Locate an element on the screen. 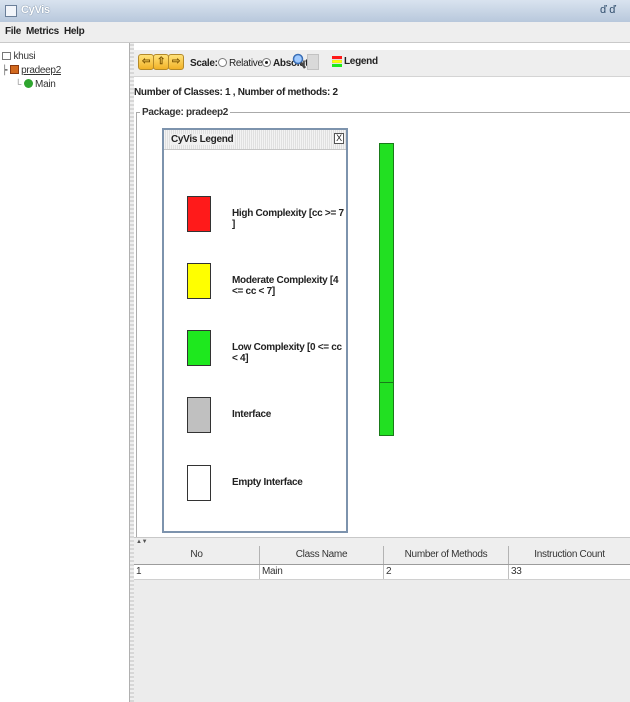  menu-bar: File Metrics Help is located at coordinates (315, 32).